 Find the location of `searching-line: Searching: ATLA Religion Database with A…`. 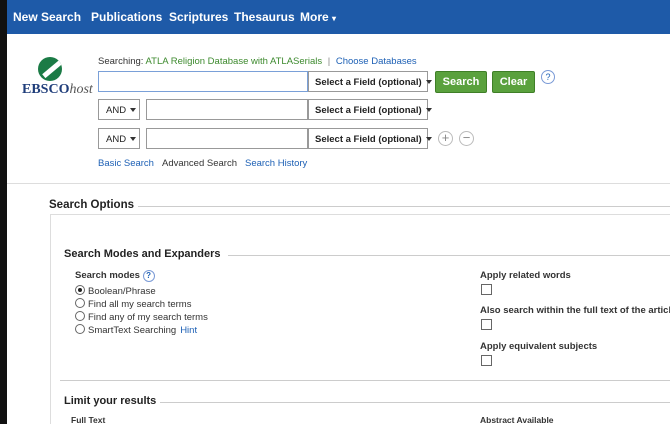

searching-line: Searching: ATLA Religion Database with A… is located at coordinates (257, 61).